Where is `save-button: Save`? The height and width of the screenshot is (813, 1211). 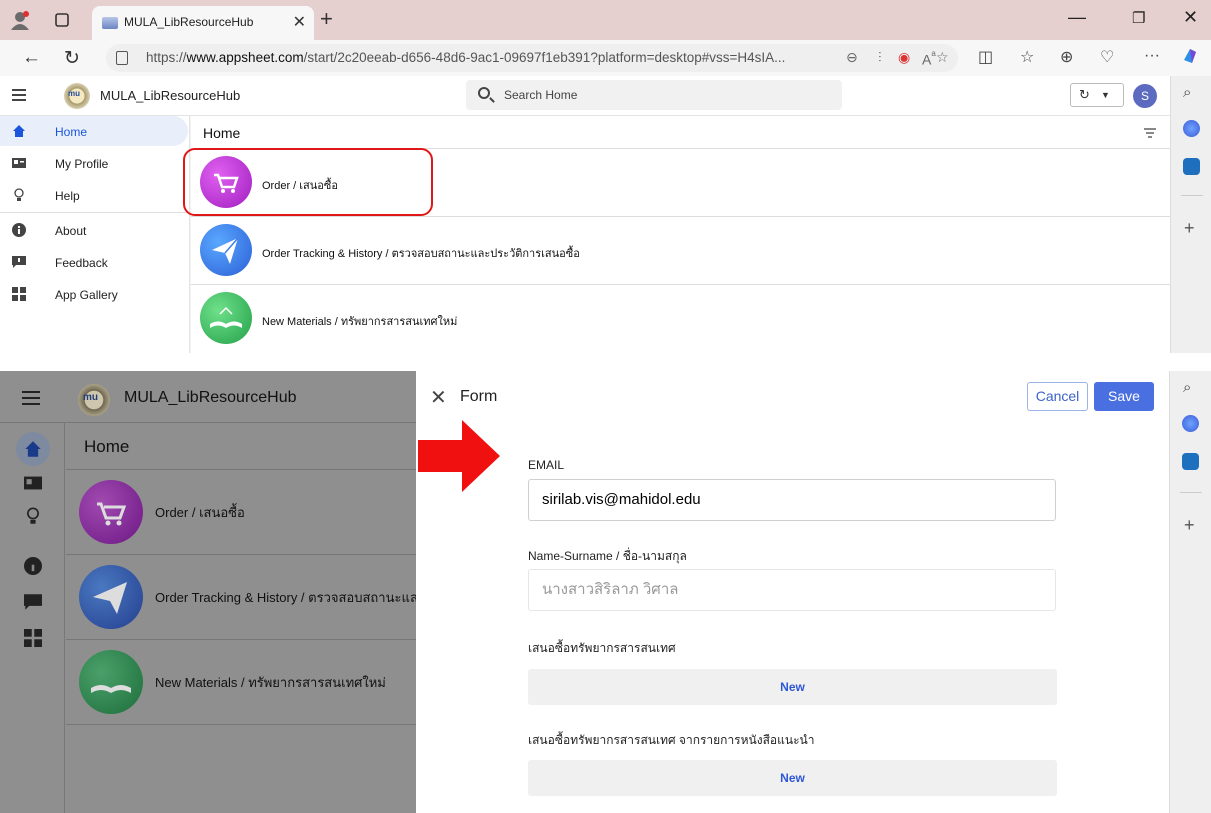
save-button: Save is located at coordinates (1124, 396).